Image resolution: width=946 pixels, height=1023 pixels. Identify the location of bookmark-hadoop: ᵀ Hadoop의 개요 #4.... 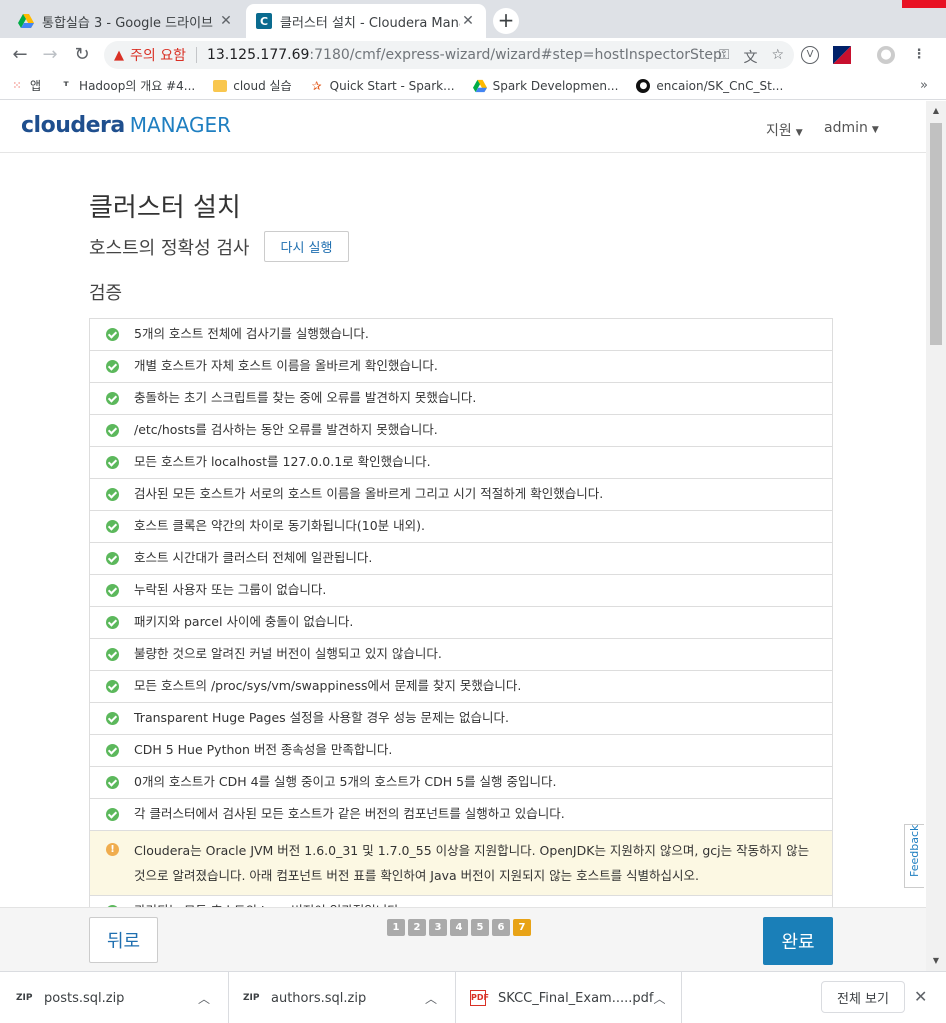
(127, 85).